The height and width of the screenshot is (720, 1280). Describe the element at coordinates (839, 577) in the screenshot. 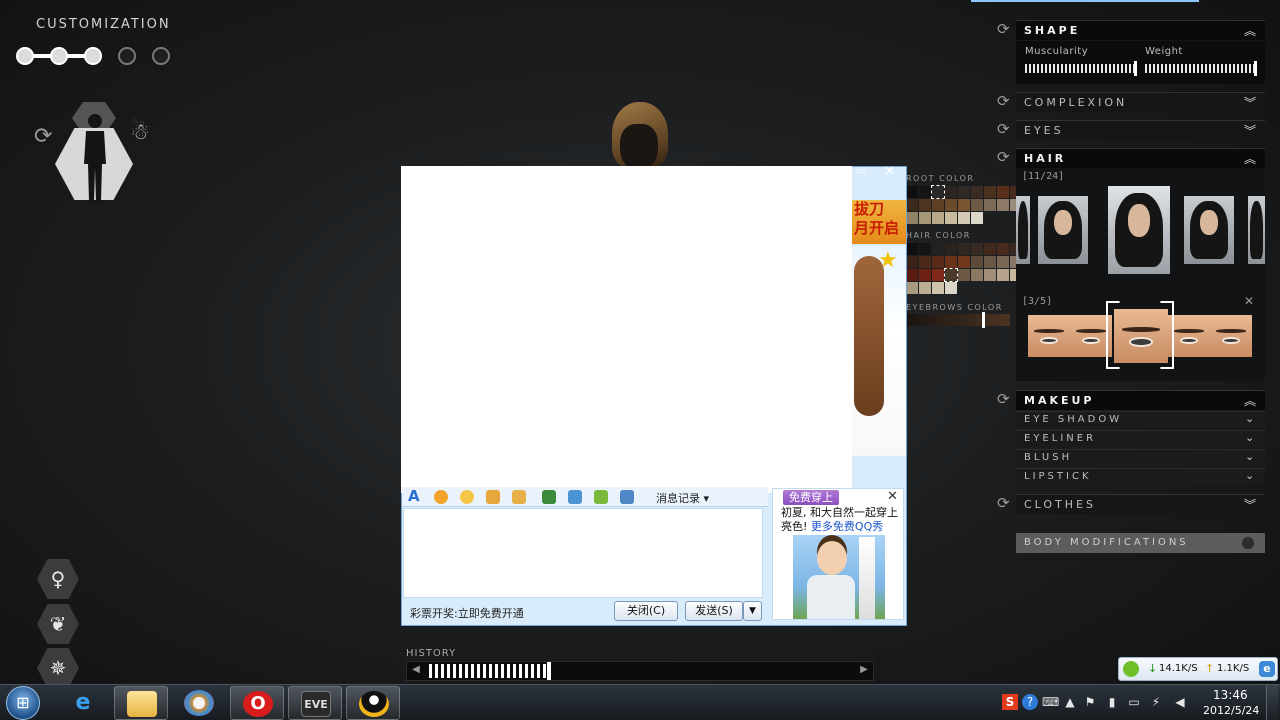

I see `ad-image` at that location.